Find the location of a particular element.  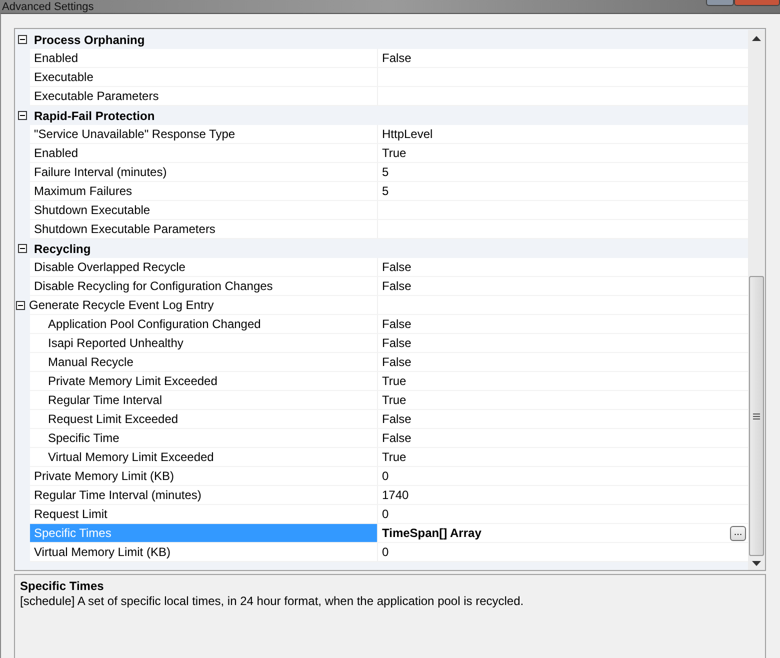

property-name: Disable Recycling for Configuration Changes is located at coordinates (203, 286).